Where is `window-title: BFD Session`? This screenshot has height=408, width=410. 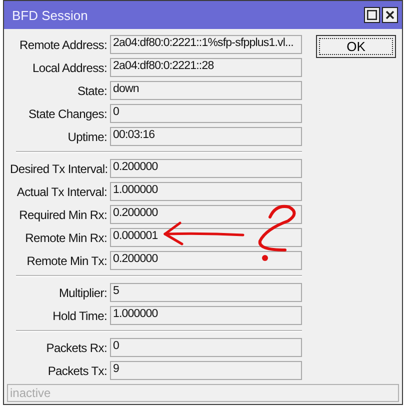 window-title: BFD Session is located at coordinates (50, 15).